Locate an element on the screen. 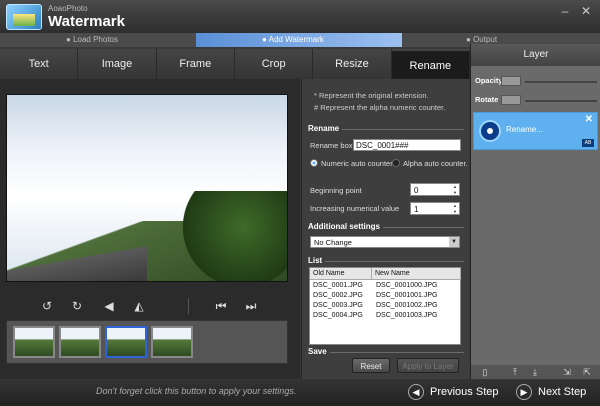 Image resolution: width=600 pixels, height=406 pixels. layer-type-badge: AB is located at coordinates (588, 143).